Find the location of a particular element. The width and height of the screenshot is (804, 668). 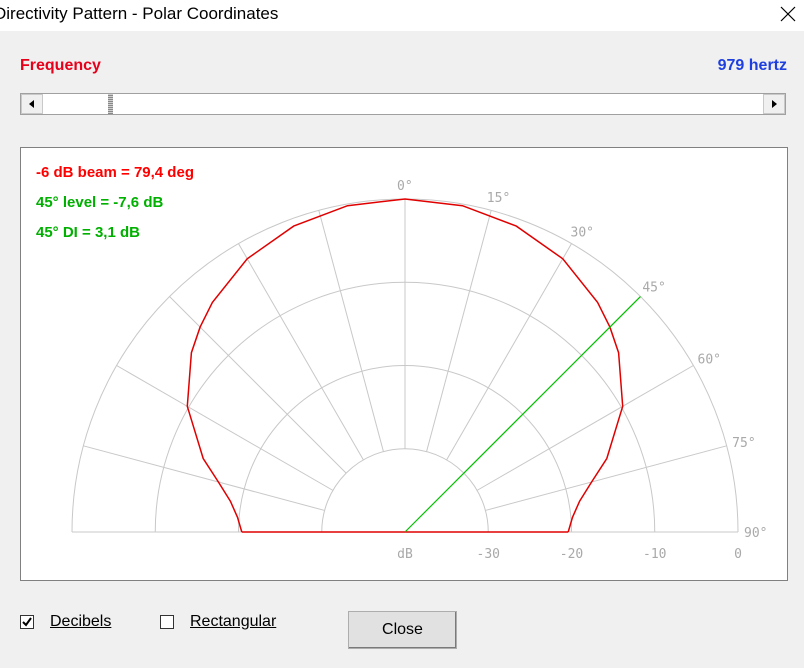

close-button: Close is located at coordinates (402, 630).